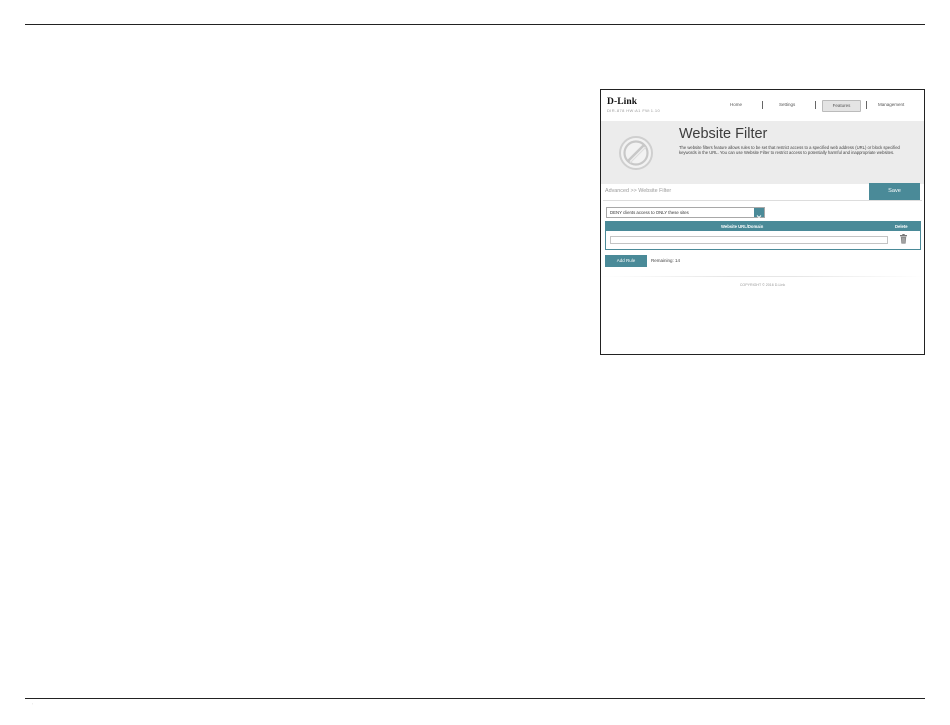 Image resolution: width=950 pixels, height=725 pixels. Describe the element at coordinates (636, 153) in the screenshot. I see `blocked-circle-icon` at that location.